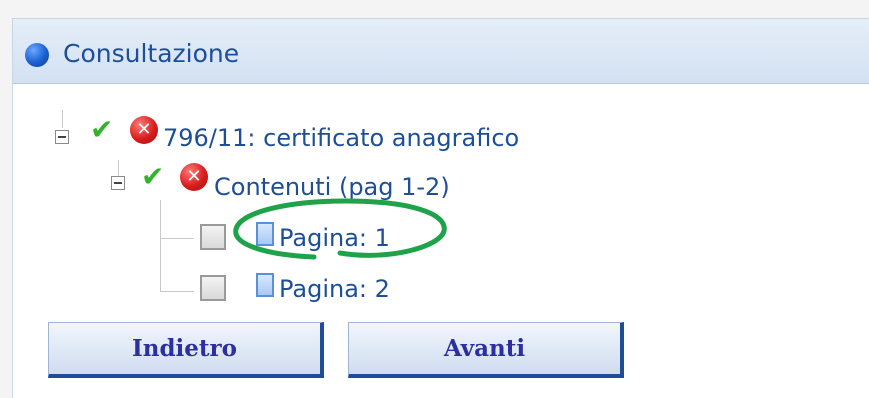 This screenshot has height=398, width=869. Describe the element at coordinates (213, 288) in the screenshot. I see `page-2-checkbox` at that location.